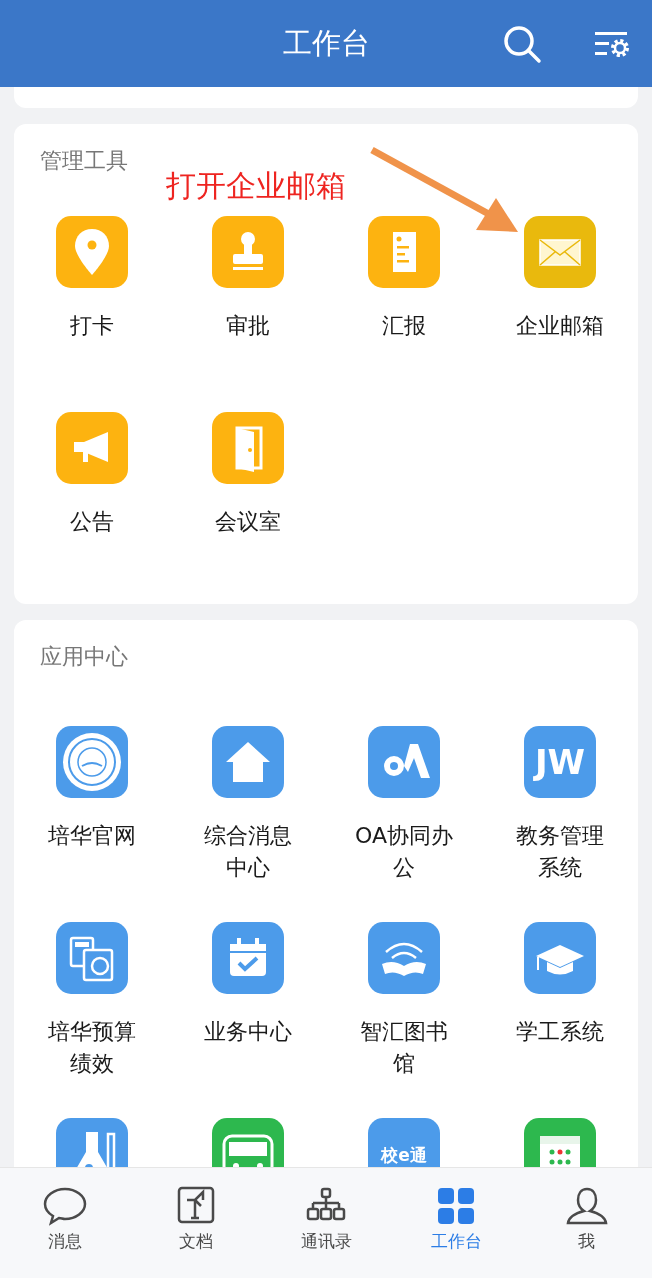  I want to click on app-shortcut: 打卡, so click(92, 302).